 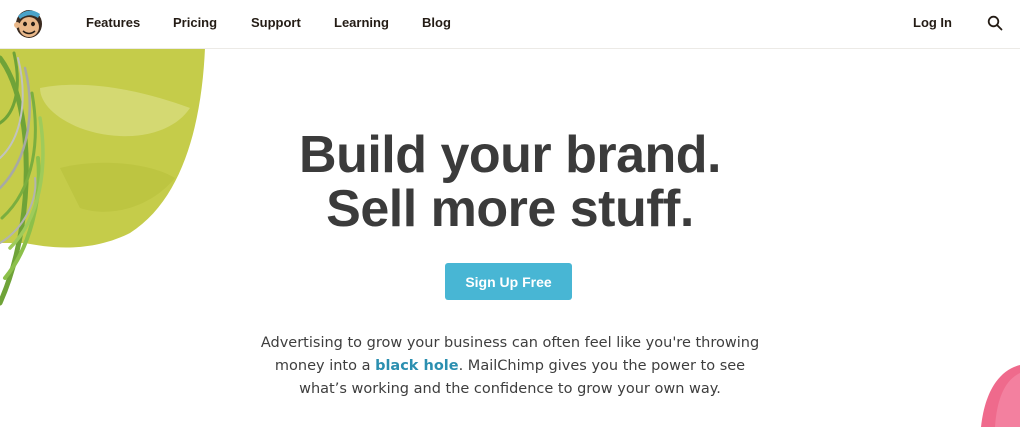 What do you see at coordinates (997, 396) in the screenshot?
I see `pink-blob-illustration` at bounding box center [997, 396].